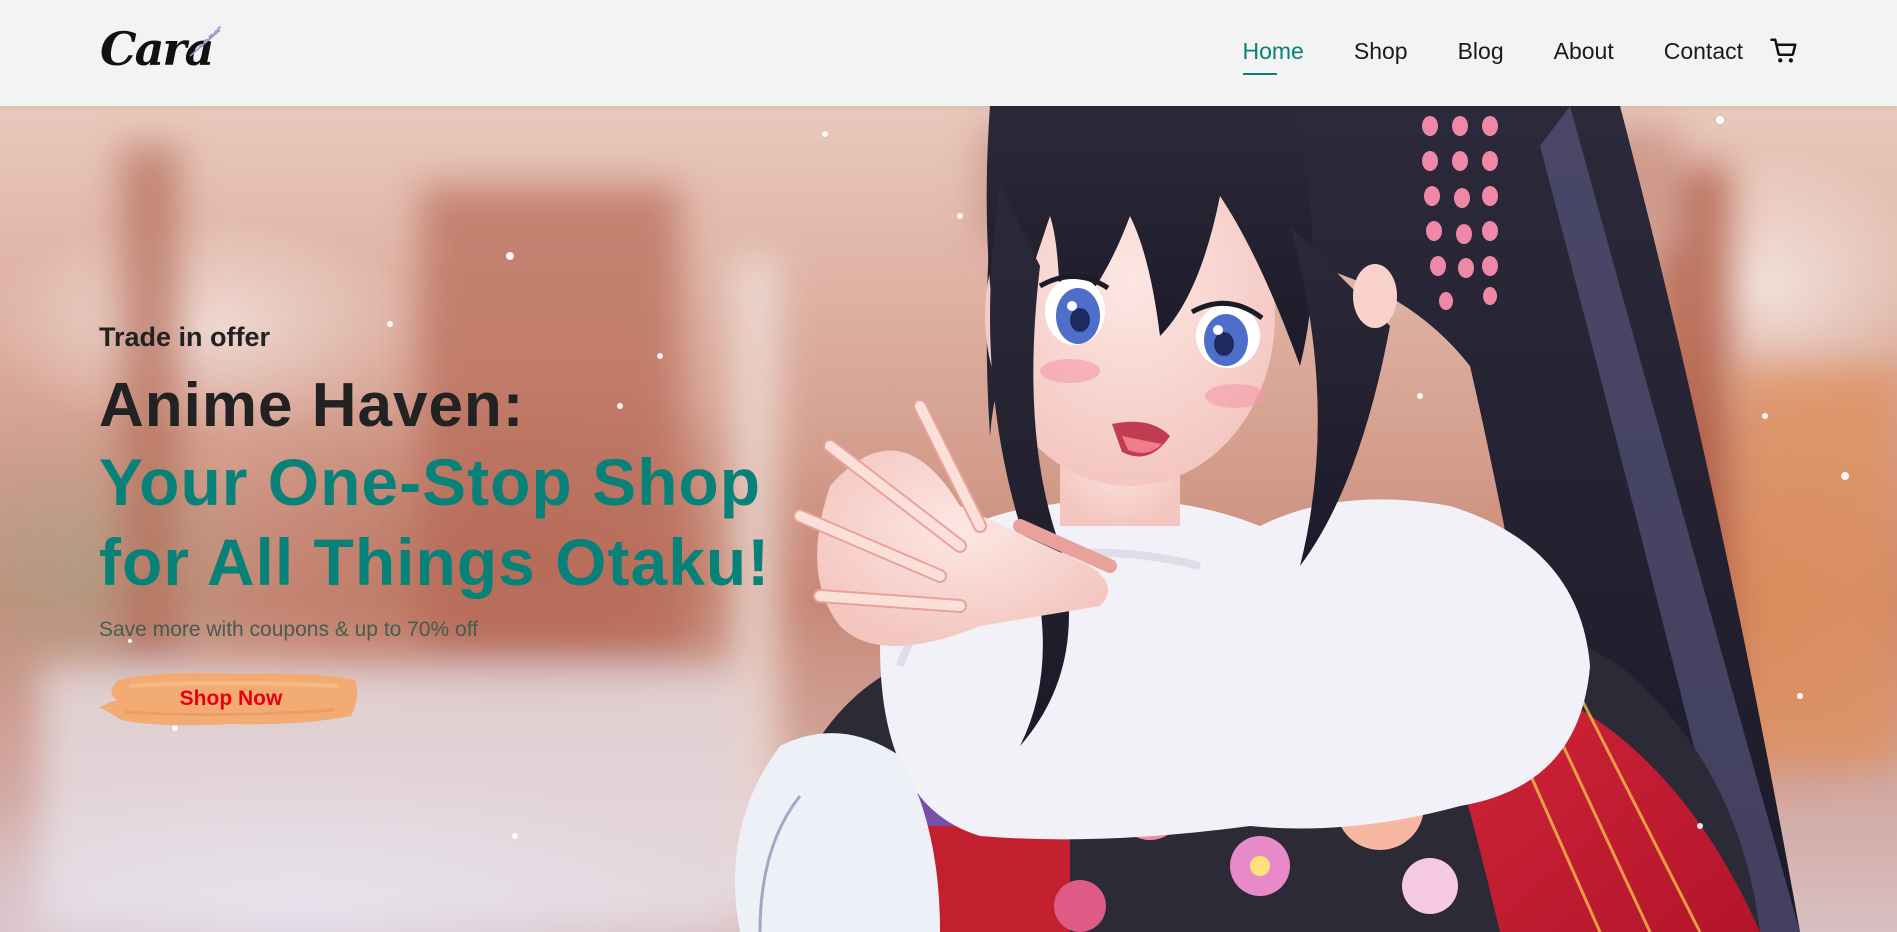 This screenshot has width=1897, height=932. What do you see at coordinates (1784, 51) in the screenshot?
I see `shopping-cart-icon` at bounding box center [1784, 51].